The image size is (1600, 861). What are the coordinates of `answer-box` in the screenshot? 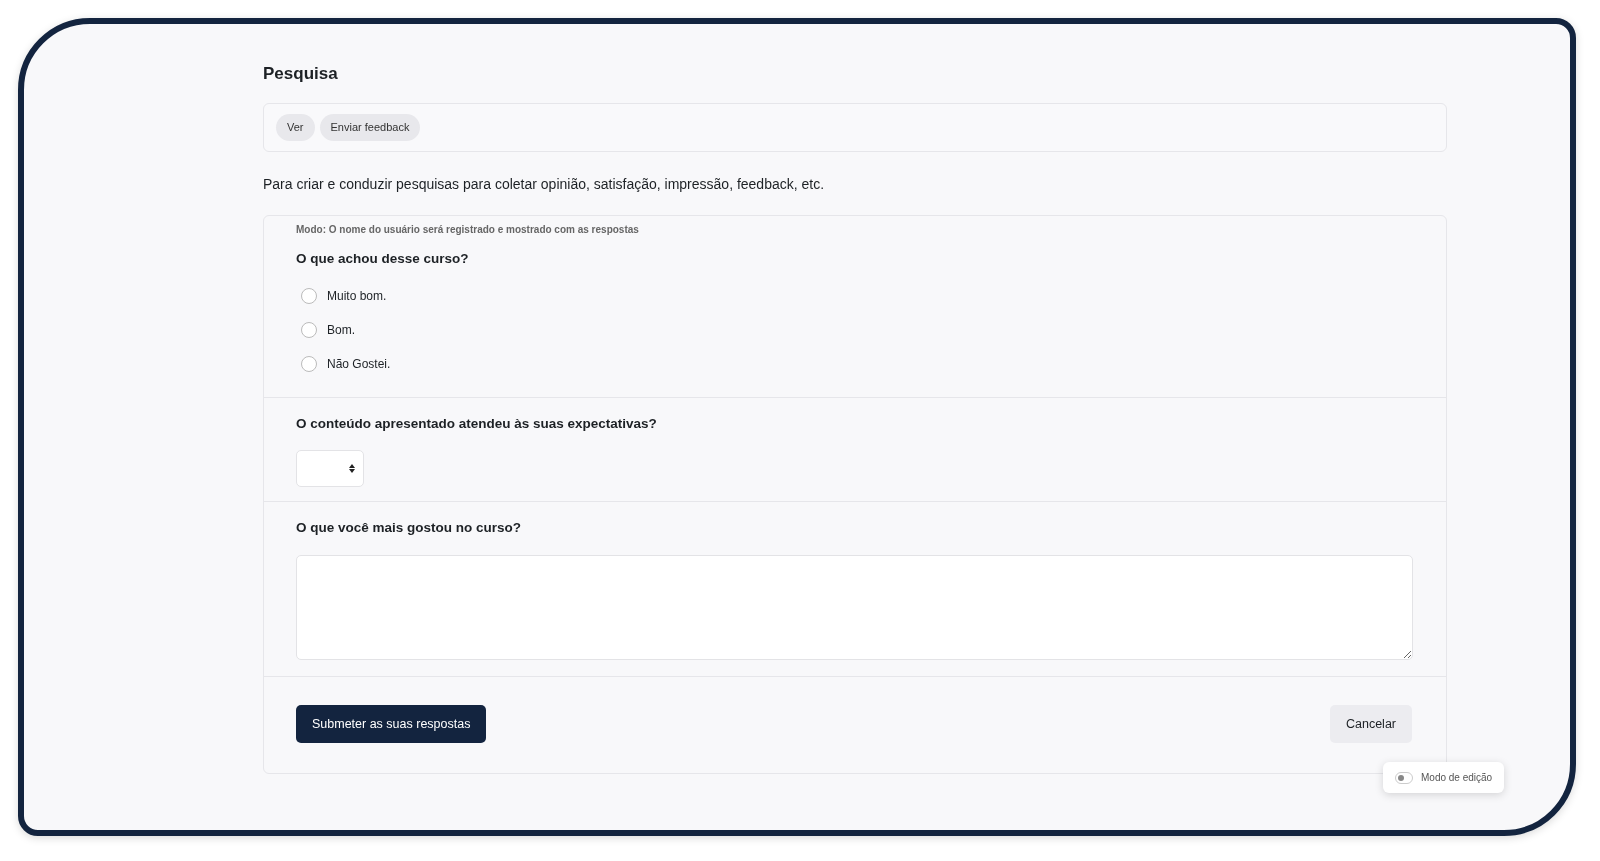 It's located at (854, 607).